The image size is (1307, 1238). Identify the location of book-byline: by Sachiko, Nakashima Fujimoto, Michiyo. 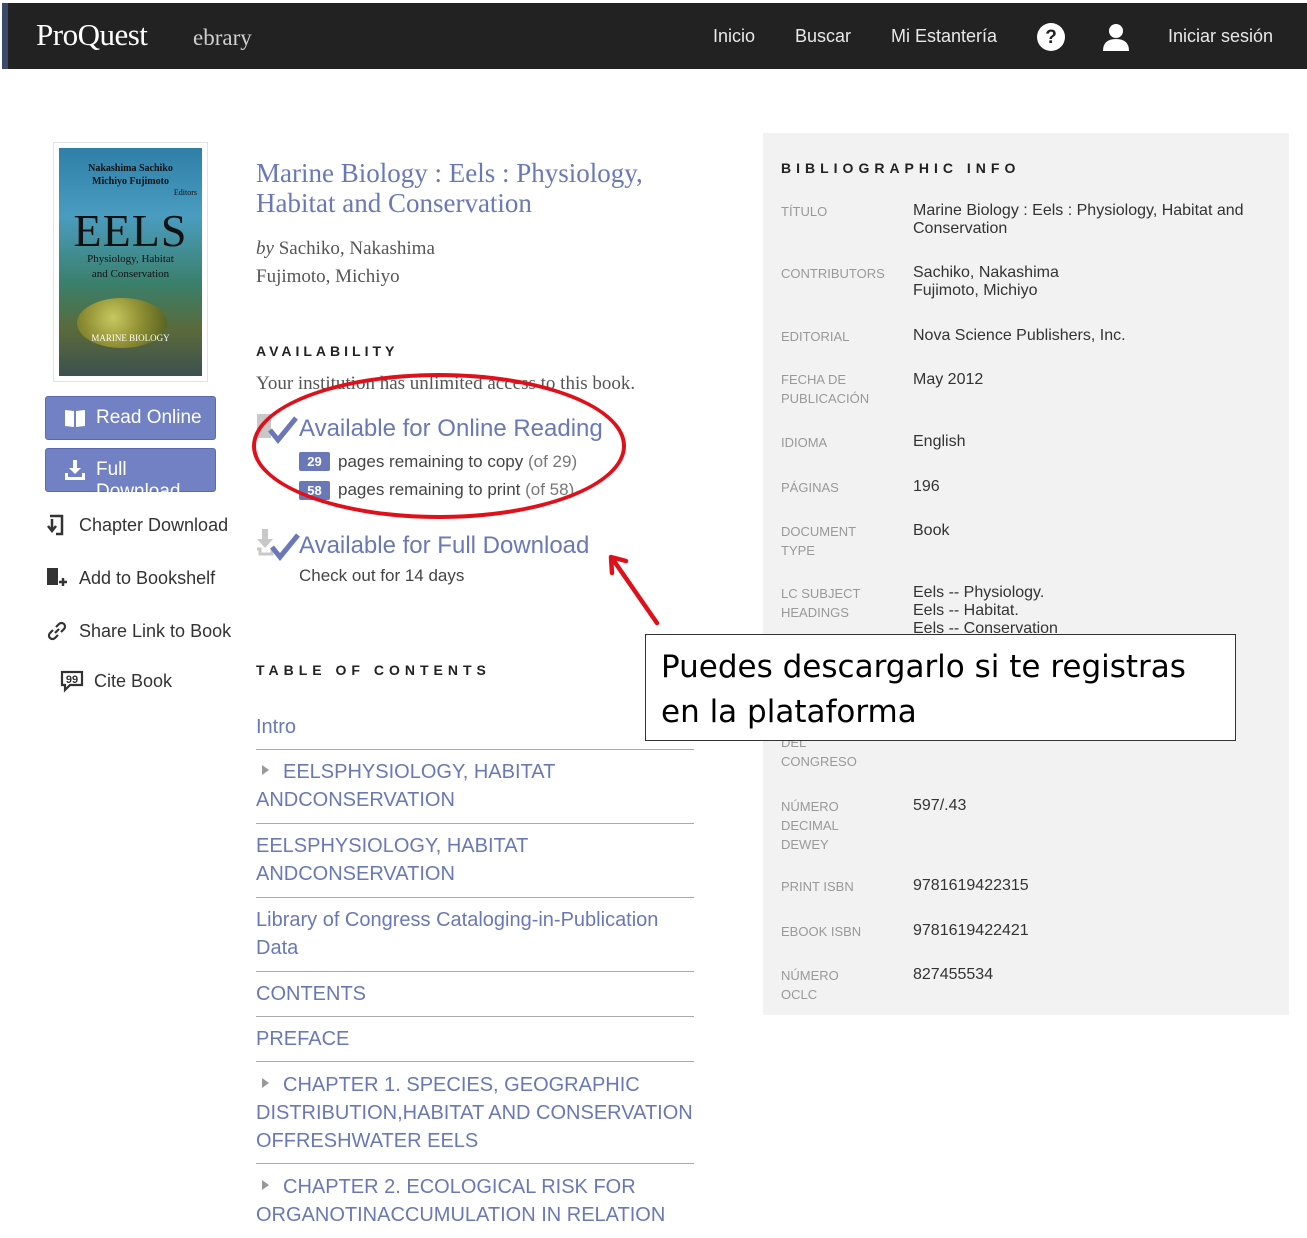
(345, 263).